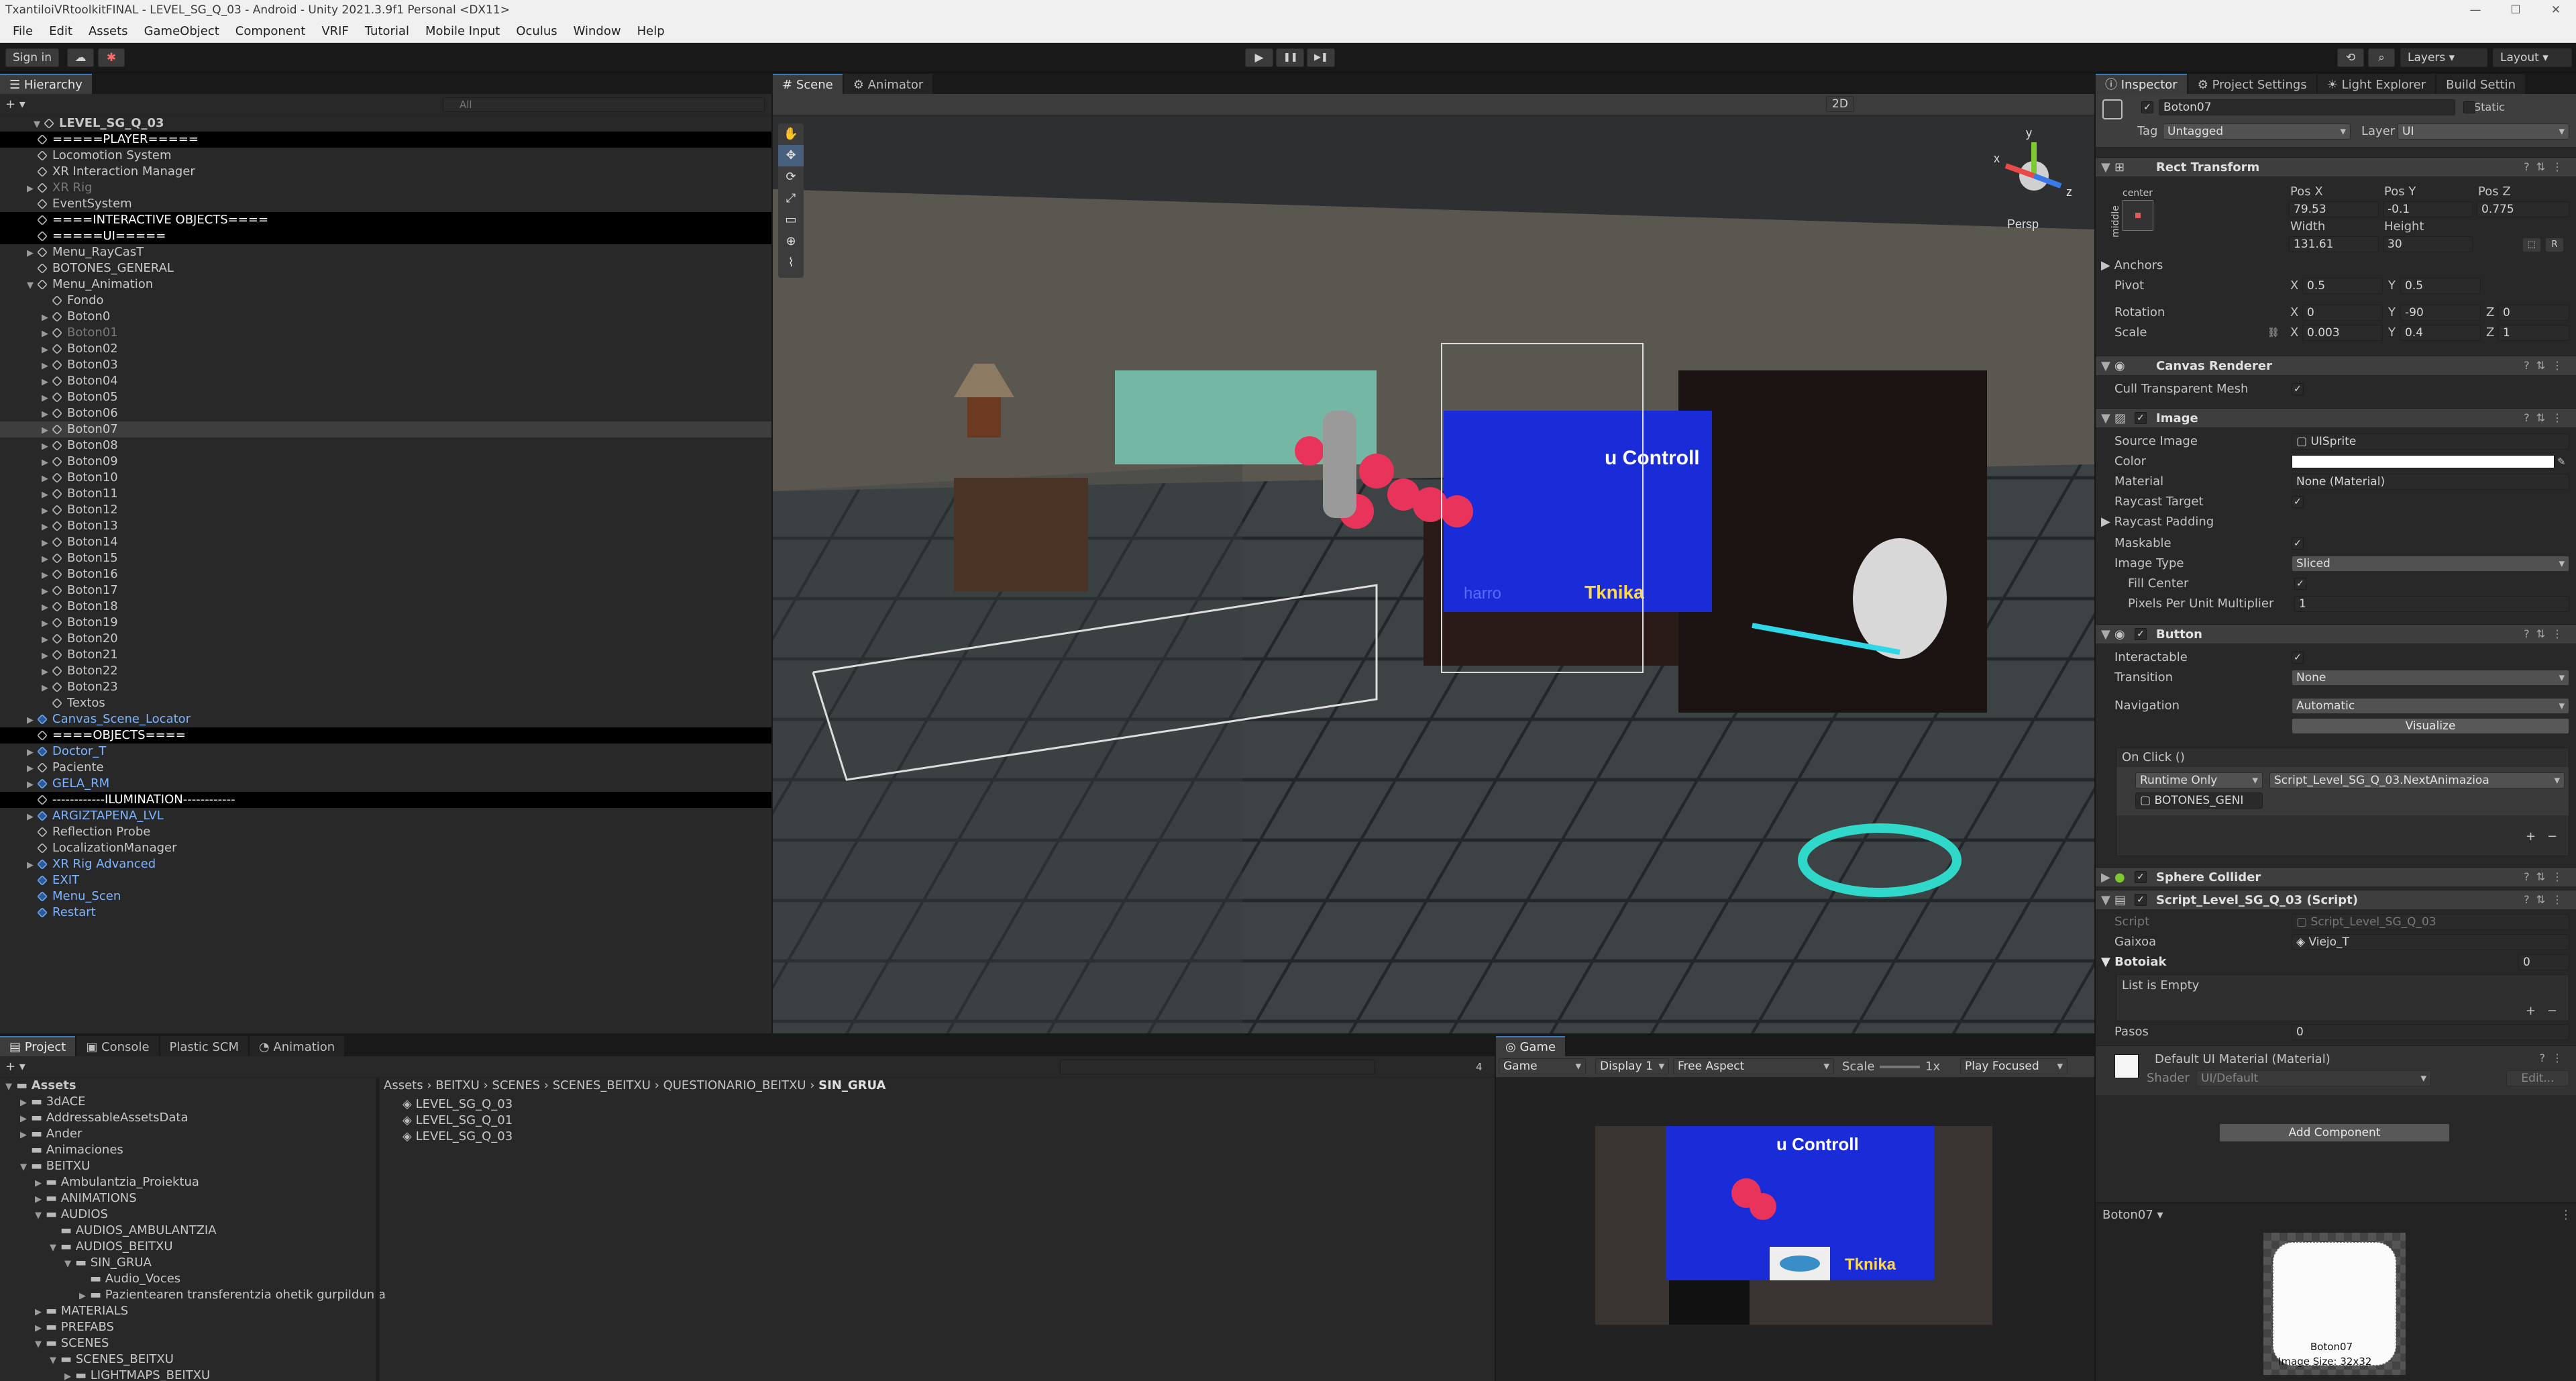 This screenshot has width=2576, height=1381. Describe the element at coordinates (2199, 800) in the screenshot. I see `target-object-field: ▢ BOTONES_GENI` at that location.